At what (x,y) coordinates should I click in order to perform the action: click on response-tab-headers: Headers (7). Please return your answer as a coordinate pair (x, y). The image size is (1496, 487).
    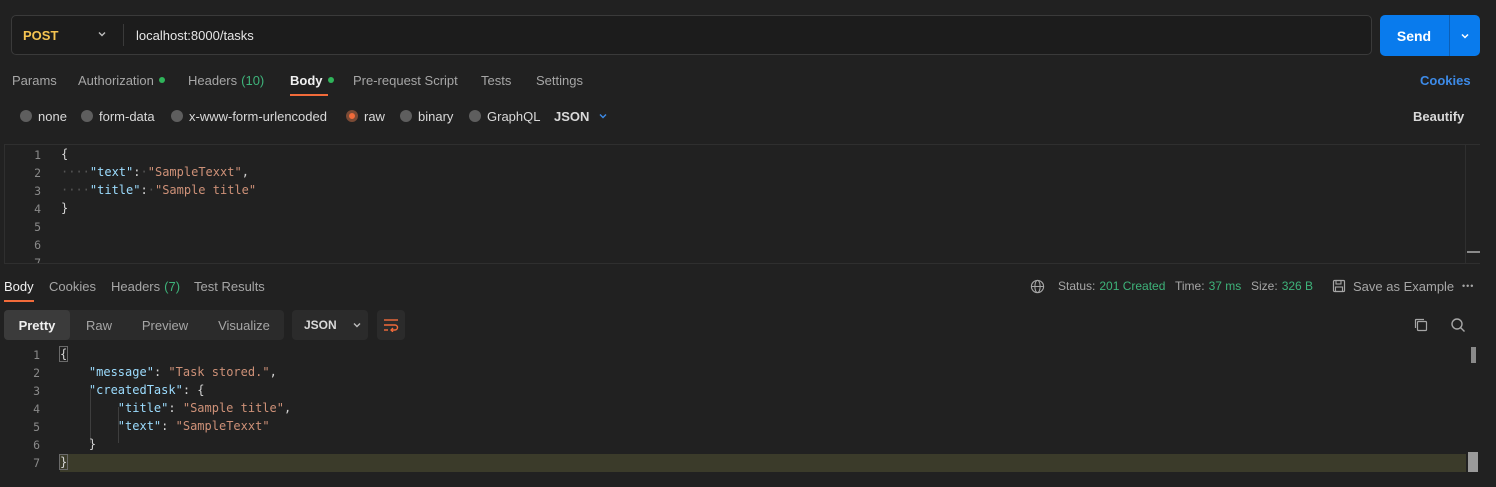
    Looking at the image, I should click on (145, 286).